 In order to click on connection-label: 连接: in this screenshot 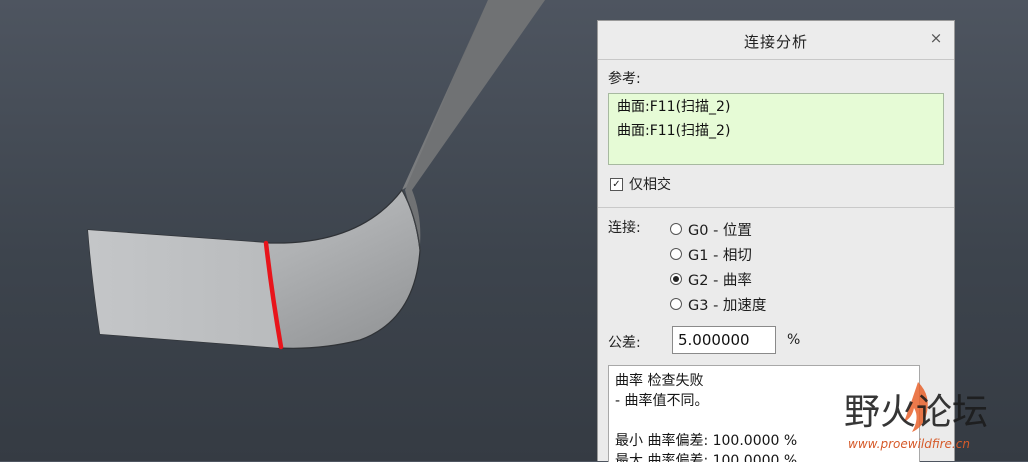, I will do `click(624, 228)`.